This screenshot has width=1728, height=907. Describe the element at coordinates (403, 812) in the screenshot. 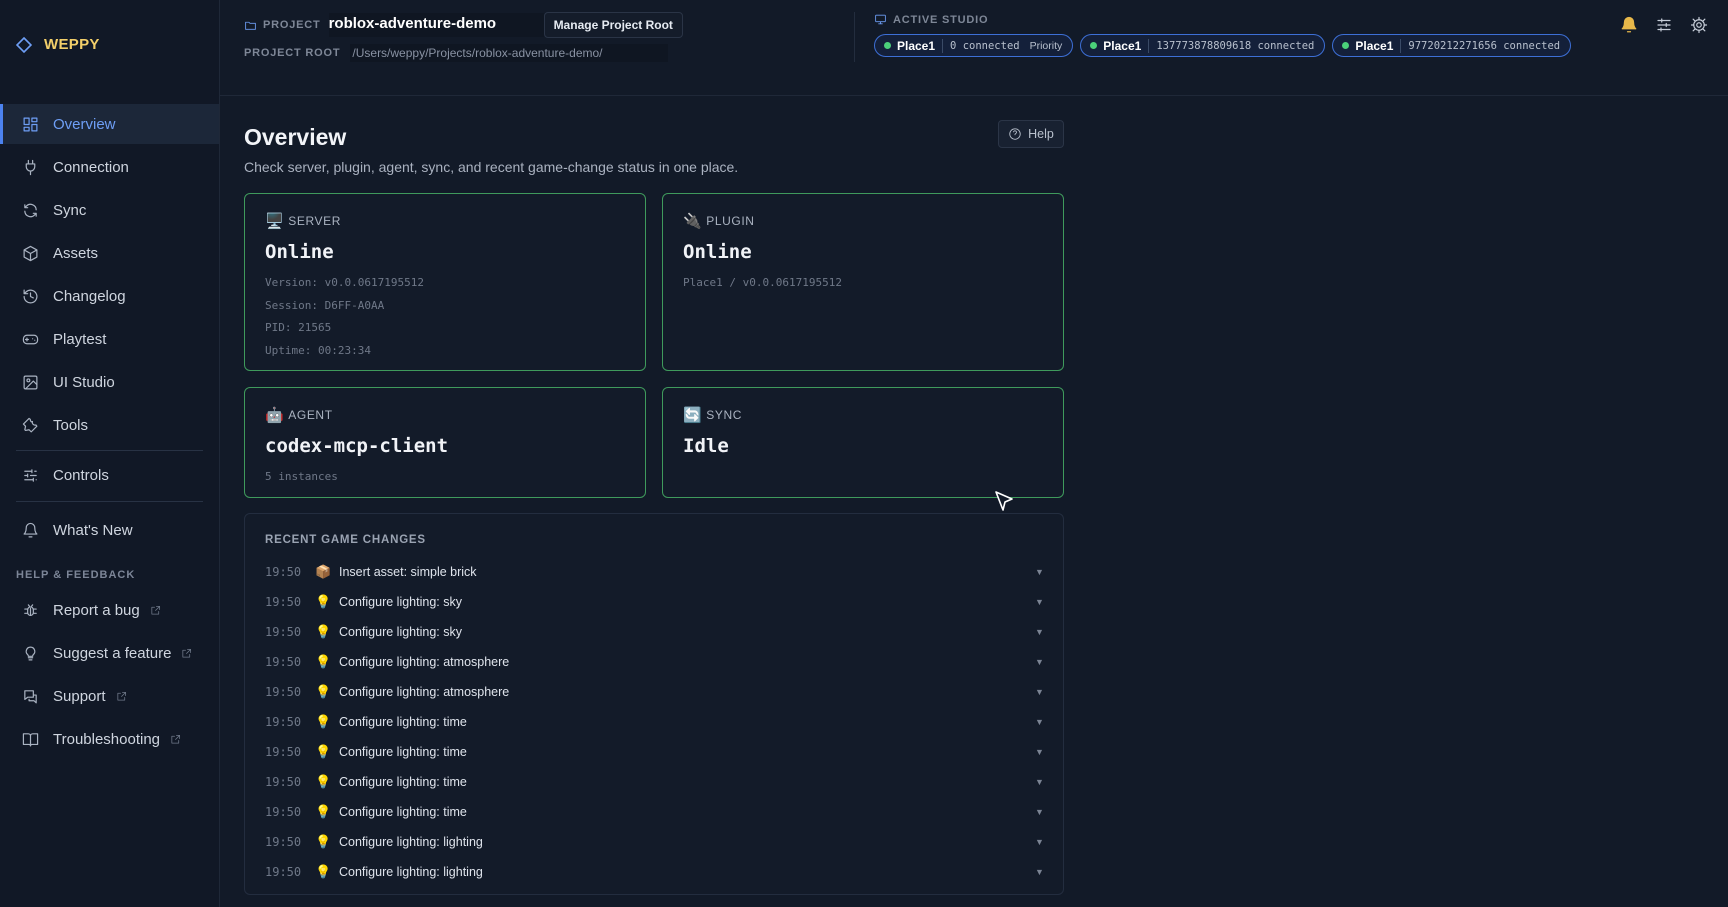

I see `change-description: Configure lighting: time` at that location.